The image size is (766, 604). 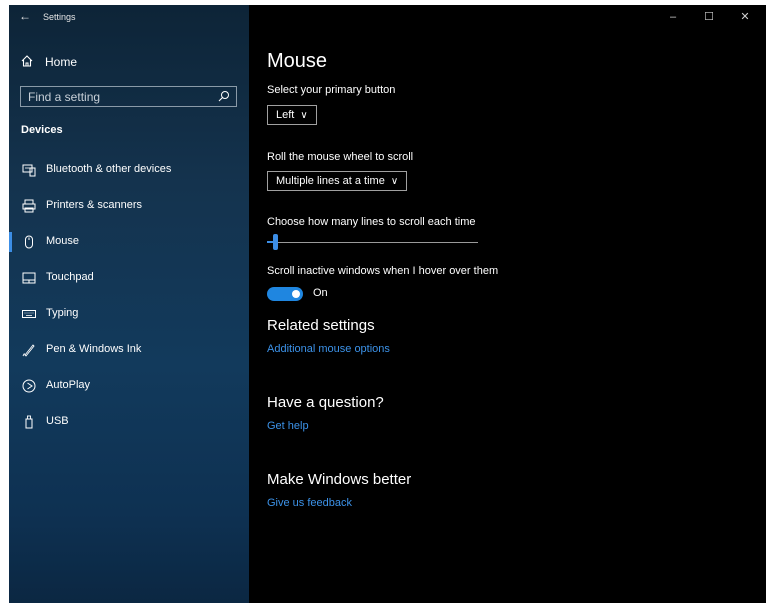 I want to click on sidebar-item-label: Pen & Windows Ink, so click(x=94, y=349).